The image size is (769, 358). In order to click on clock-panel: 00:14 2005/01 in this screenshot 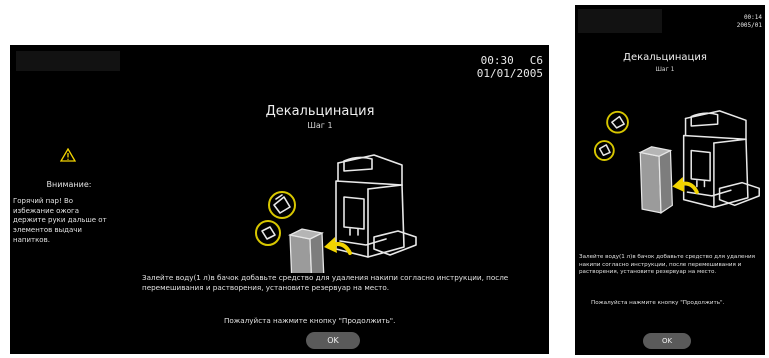, I will do `click(749, 22)`.